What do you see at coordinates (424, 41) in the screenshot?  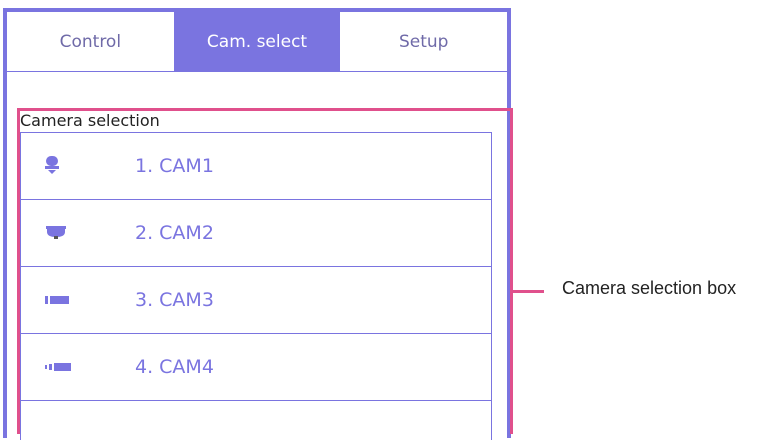 I see `tab-setup: Setup` at bounding box center [424, 41].